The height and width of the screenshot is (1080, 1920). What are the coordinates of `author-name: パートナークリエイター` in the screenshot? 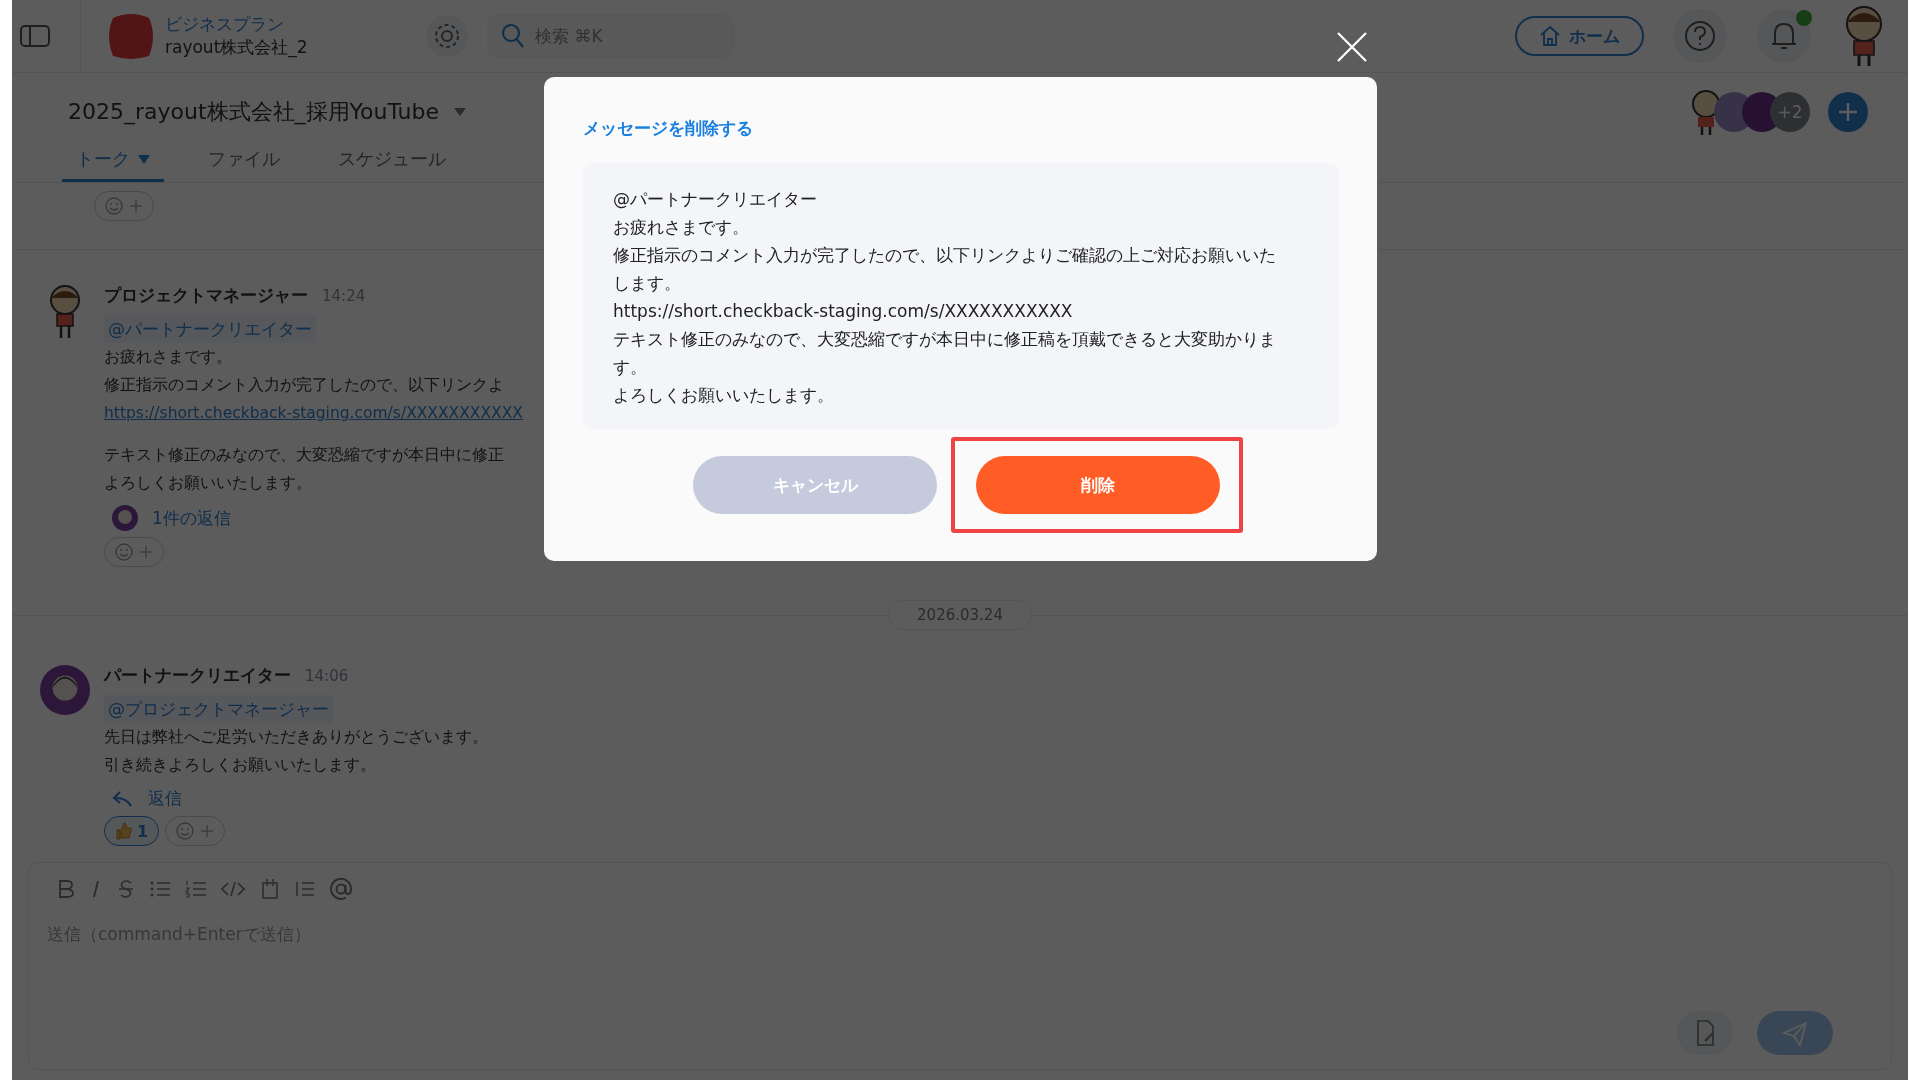 It's located at (197, 675).